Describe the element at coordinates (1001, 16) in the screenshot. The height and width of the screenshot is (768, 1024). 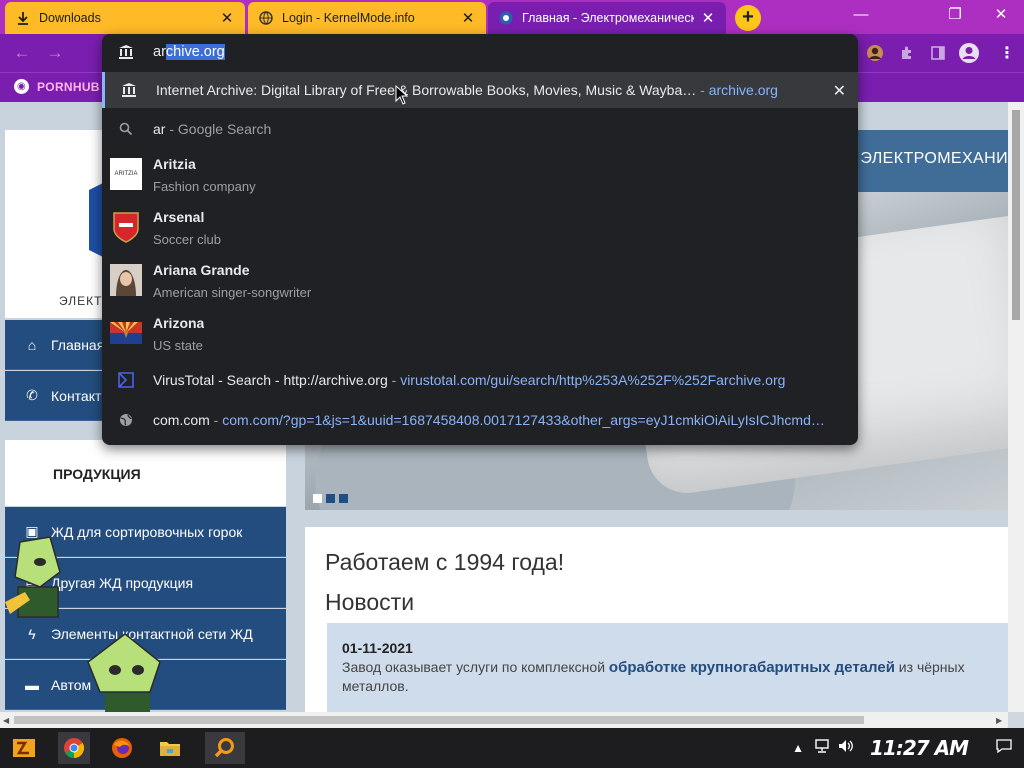
I see `close-window-button: ✕` at that location.